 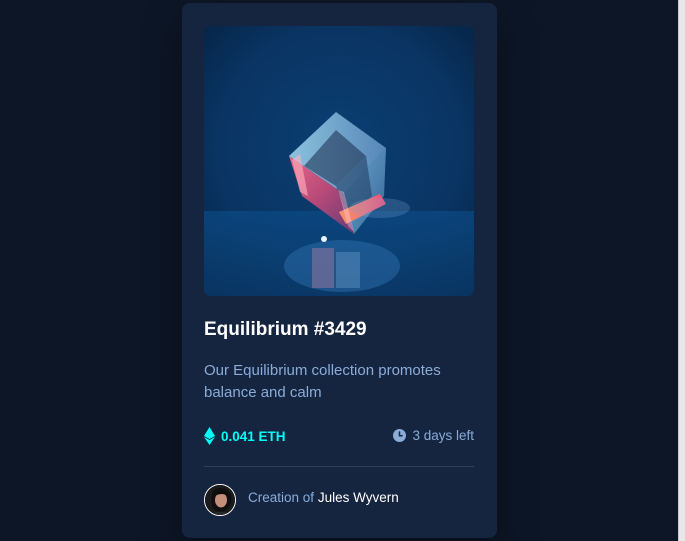 What do you see at coordinates (681, 270) in the screenshot?
I see `window-edge` at bounding box center [681, 270].